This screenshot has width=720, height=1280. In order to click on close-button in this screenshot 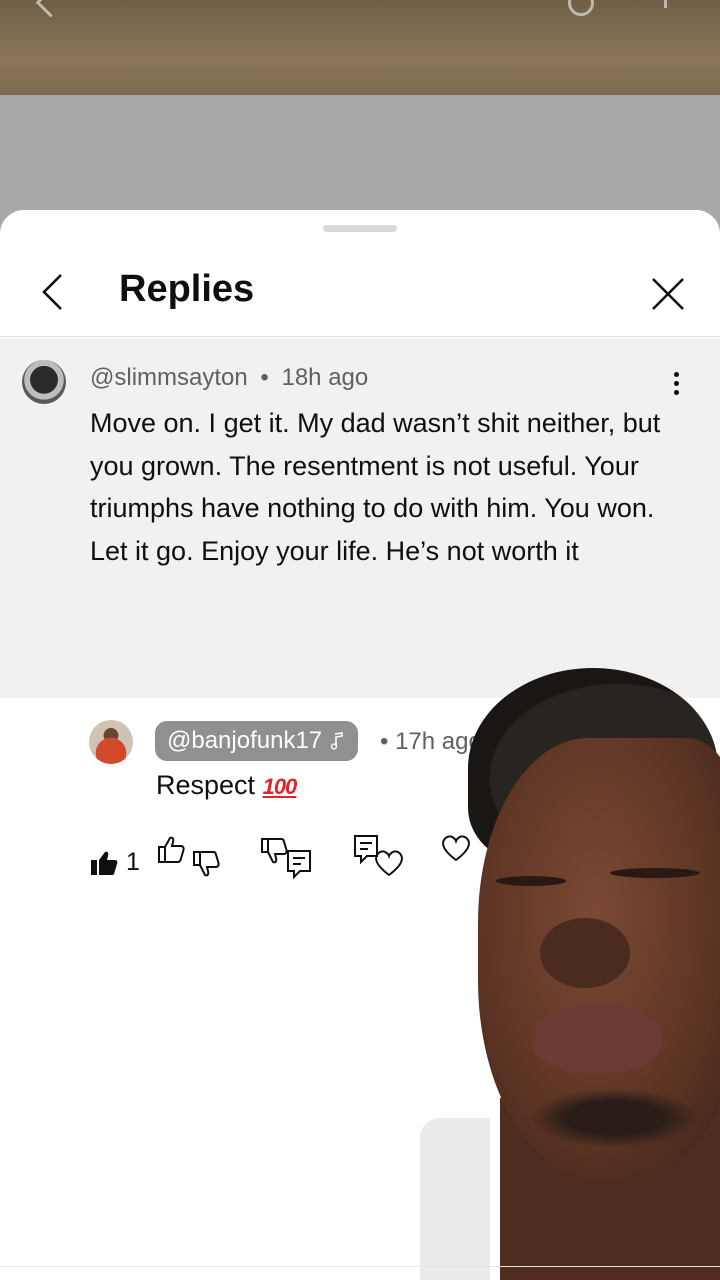, I will do `click(668, 294)`.